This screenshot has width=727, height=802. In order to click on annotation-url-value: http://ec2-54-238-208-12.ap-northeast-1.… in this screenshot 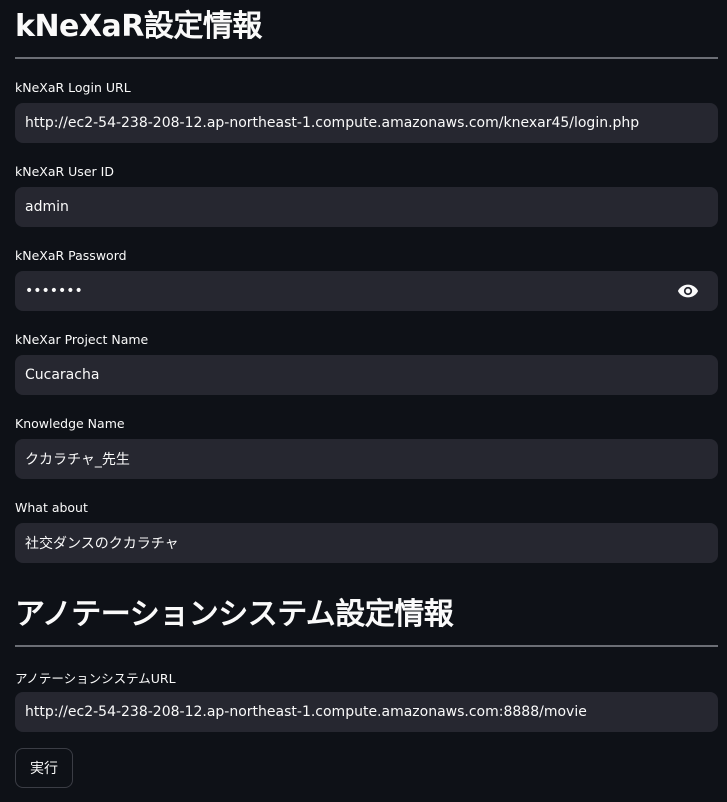, I will do `click(306, 712)`.